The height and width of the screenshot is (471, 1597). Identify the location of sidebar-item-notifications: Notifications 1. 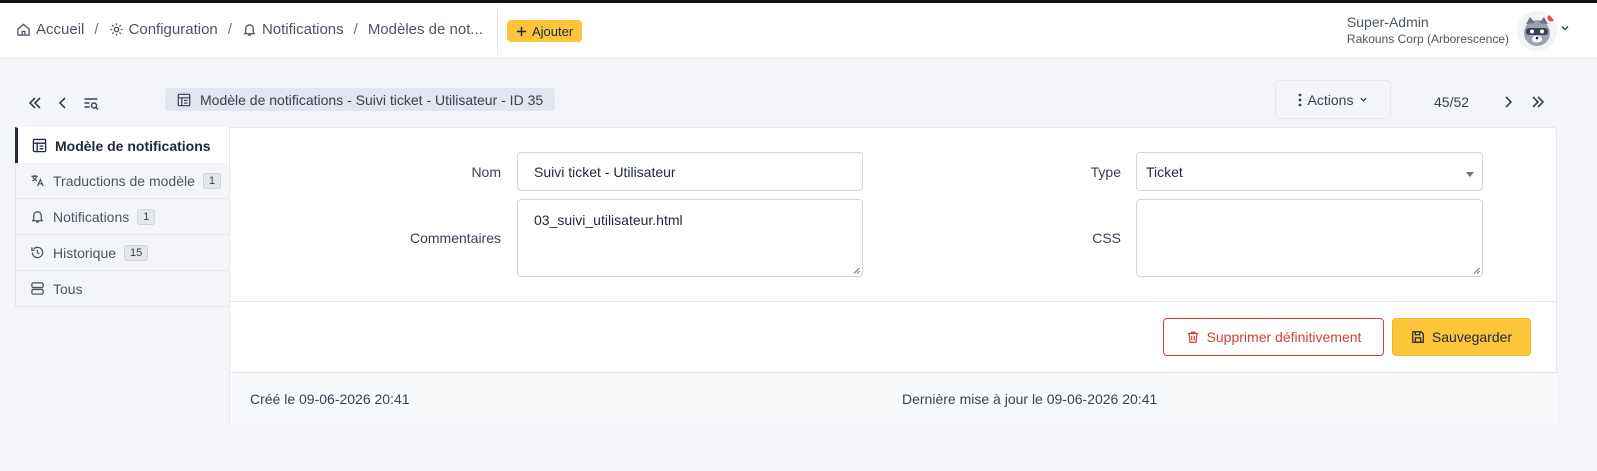
(122, 217).